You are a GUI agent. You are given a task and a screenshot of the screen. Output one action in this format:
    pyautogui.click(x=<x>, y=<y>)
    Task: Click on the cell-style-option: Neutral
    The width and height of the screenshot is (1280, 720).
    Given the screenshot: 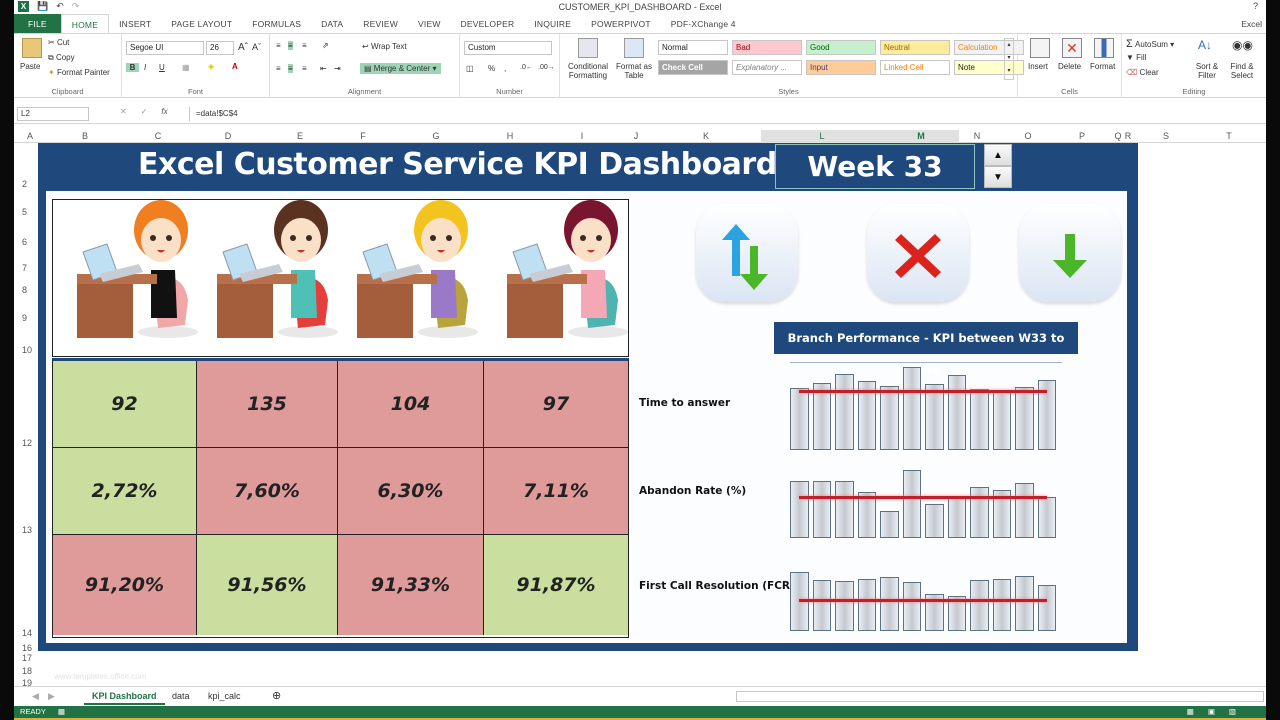 What is the action you would take?
    pyautogui.click(x=915, y=47)
    